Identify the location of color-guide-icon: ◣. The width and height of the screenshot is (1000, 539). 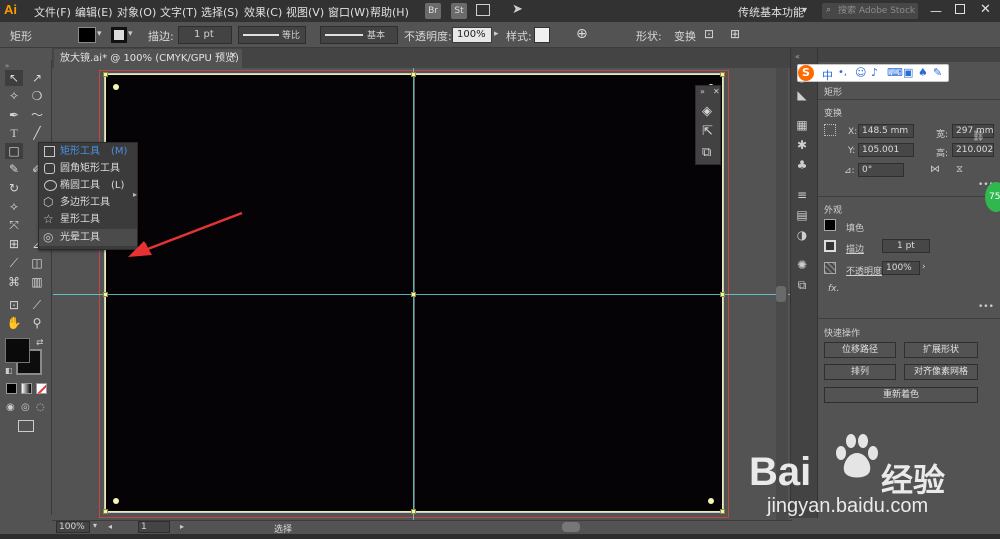
(802, 95).